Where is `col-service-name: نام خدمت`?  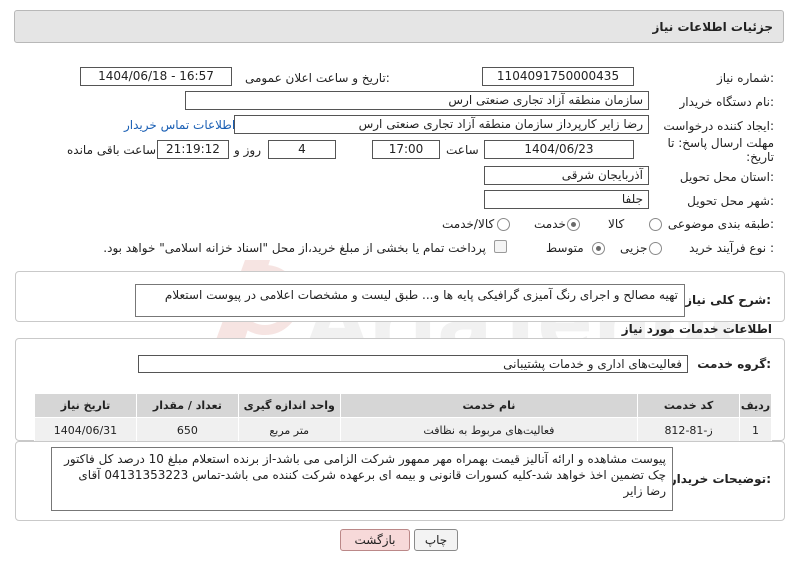
col-service-name: نام خدمت is located at coordinates (489, 405).